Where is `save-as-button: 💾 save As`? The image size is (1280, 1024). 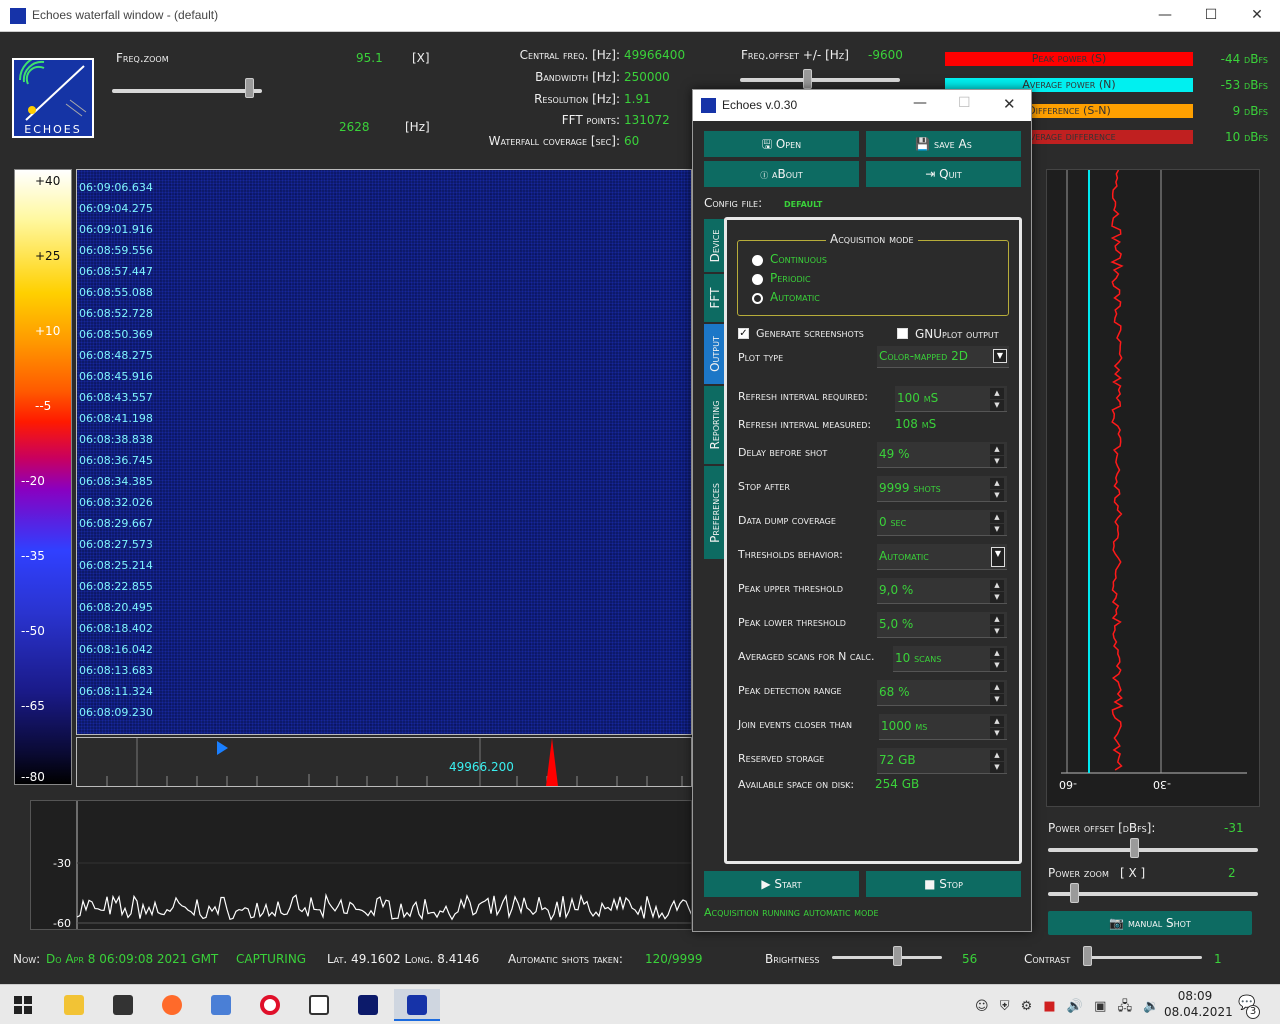 save-as-button: 💾 save As is located at coordinates (943, 144).